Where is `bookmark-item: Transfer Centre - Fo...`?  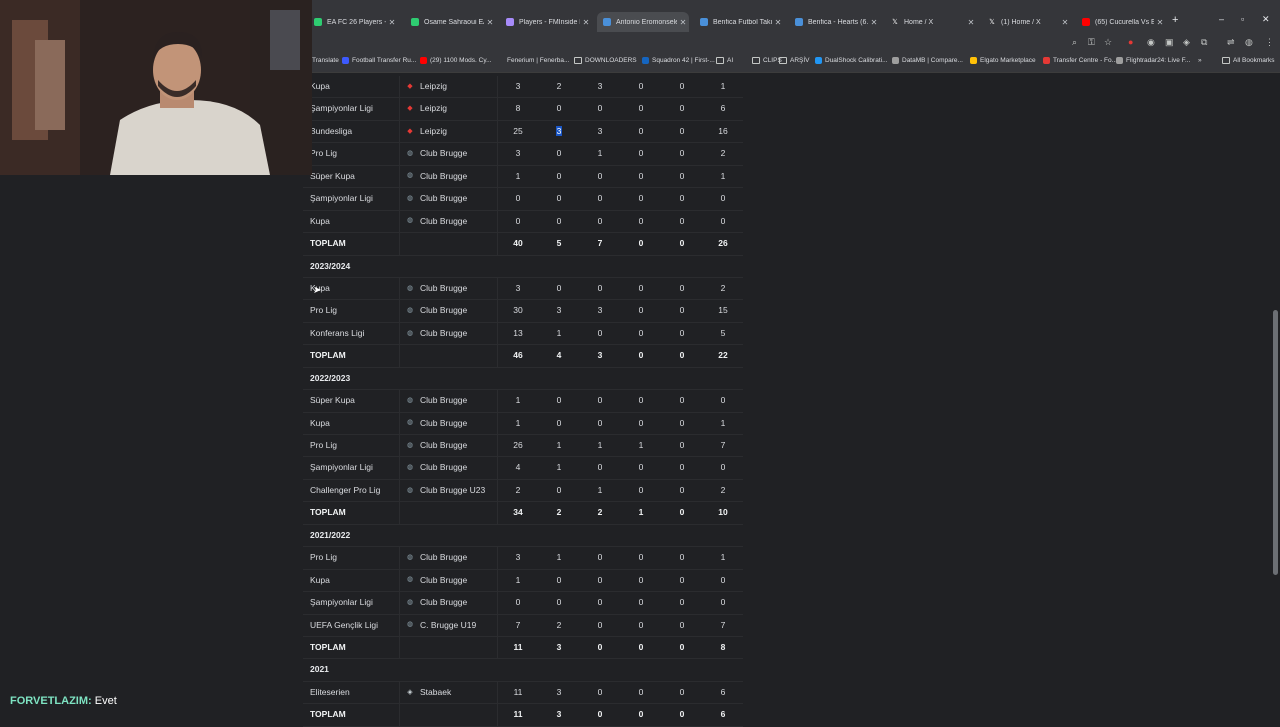
bookmark-item: Transfer Centre - Fo... is located at coordinates (1080, 60).